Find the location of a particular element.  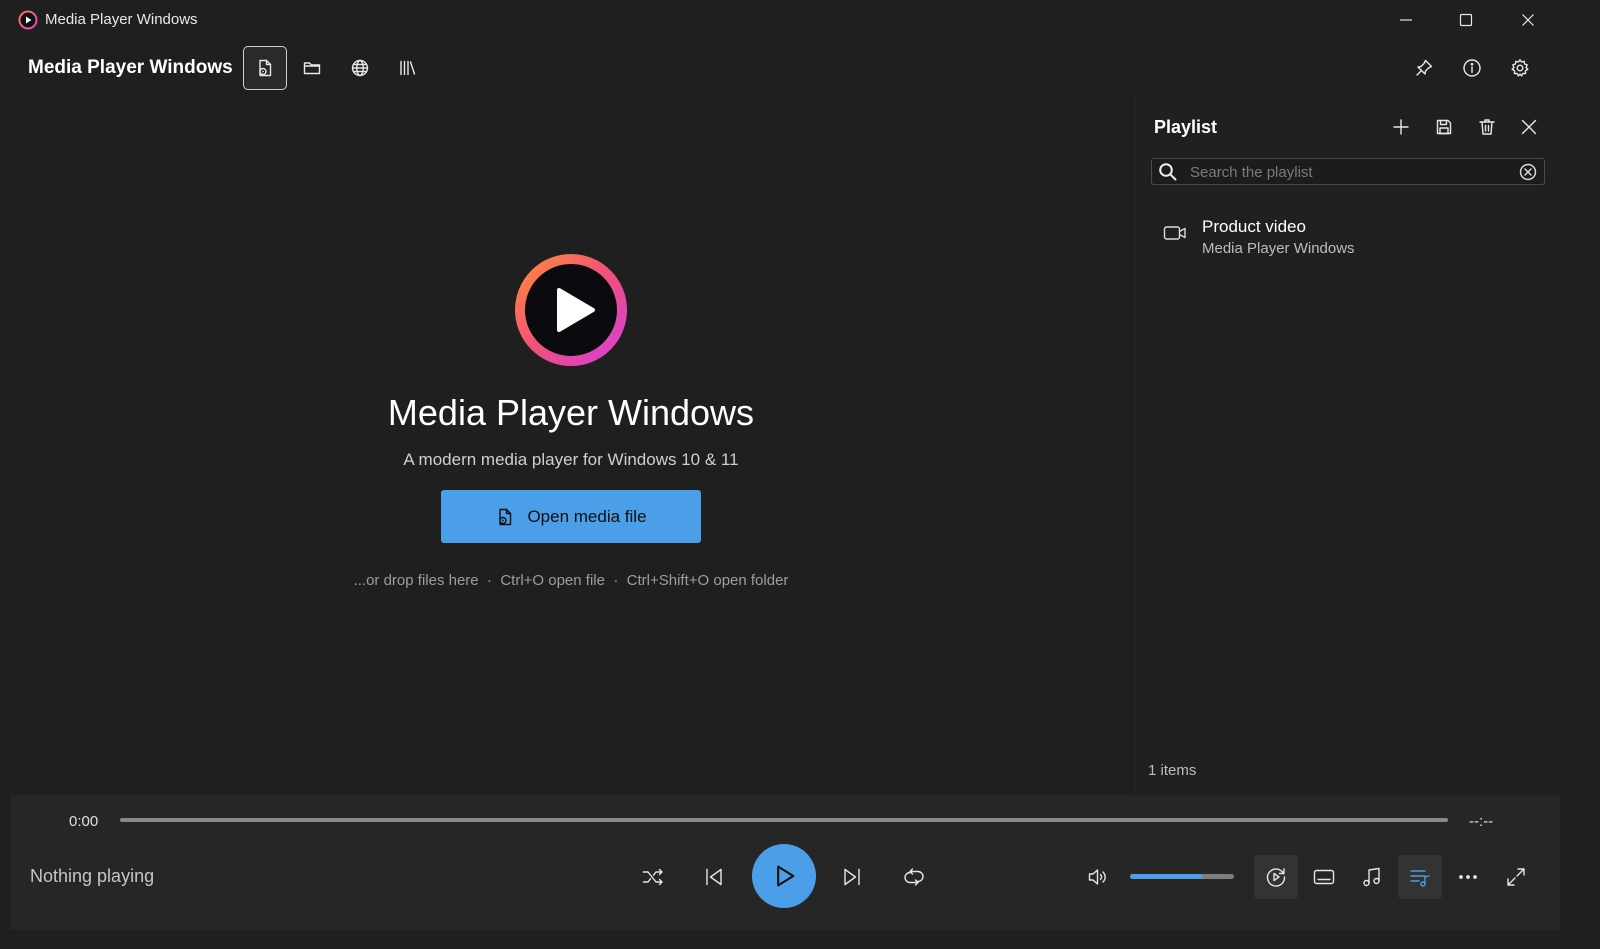

hint-open-file: Ctrl+O open file is located at coordinates (552, 580).